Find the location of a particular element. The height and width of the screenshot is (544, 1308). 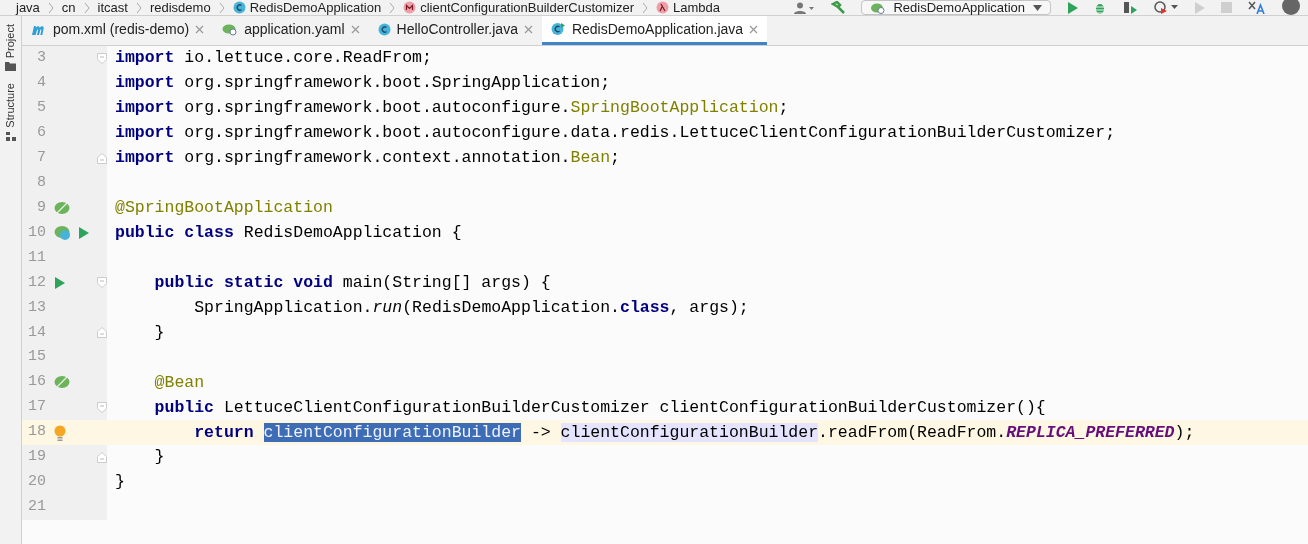

code-line: import io.lettuce.core.ReadFrom; is located at coordinates (273, 58).